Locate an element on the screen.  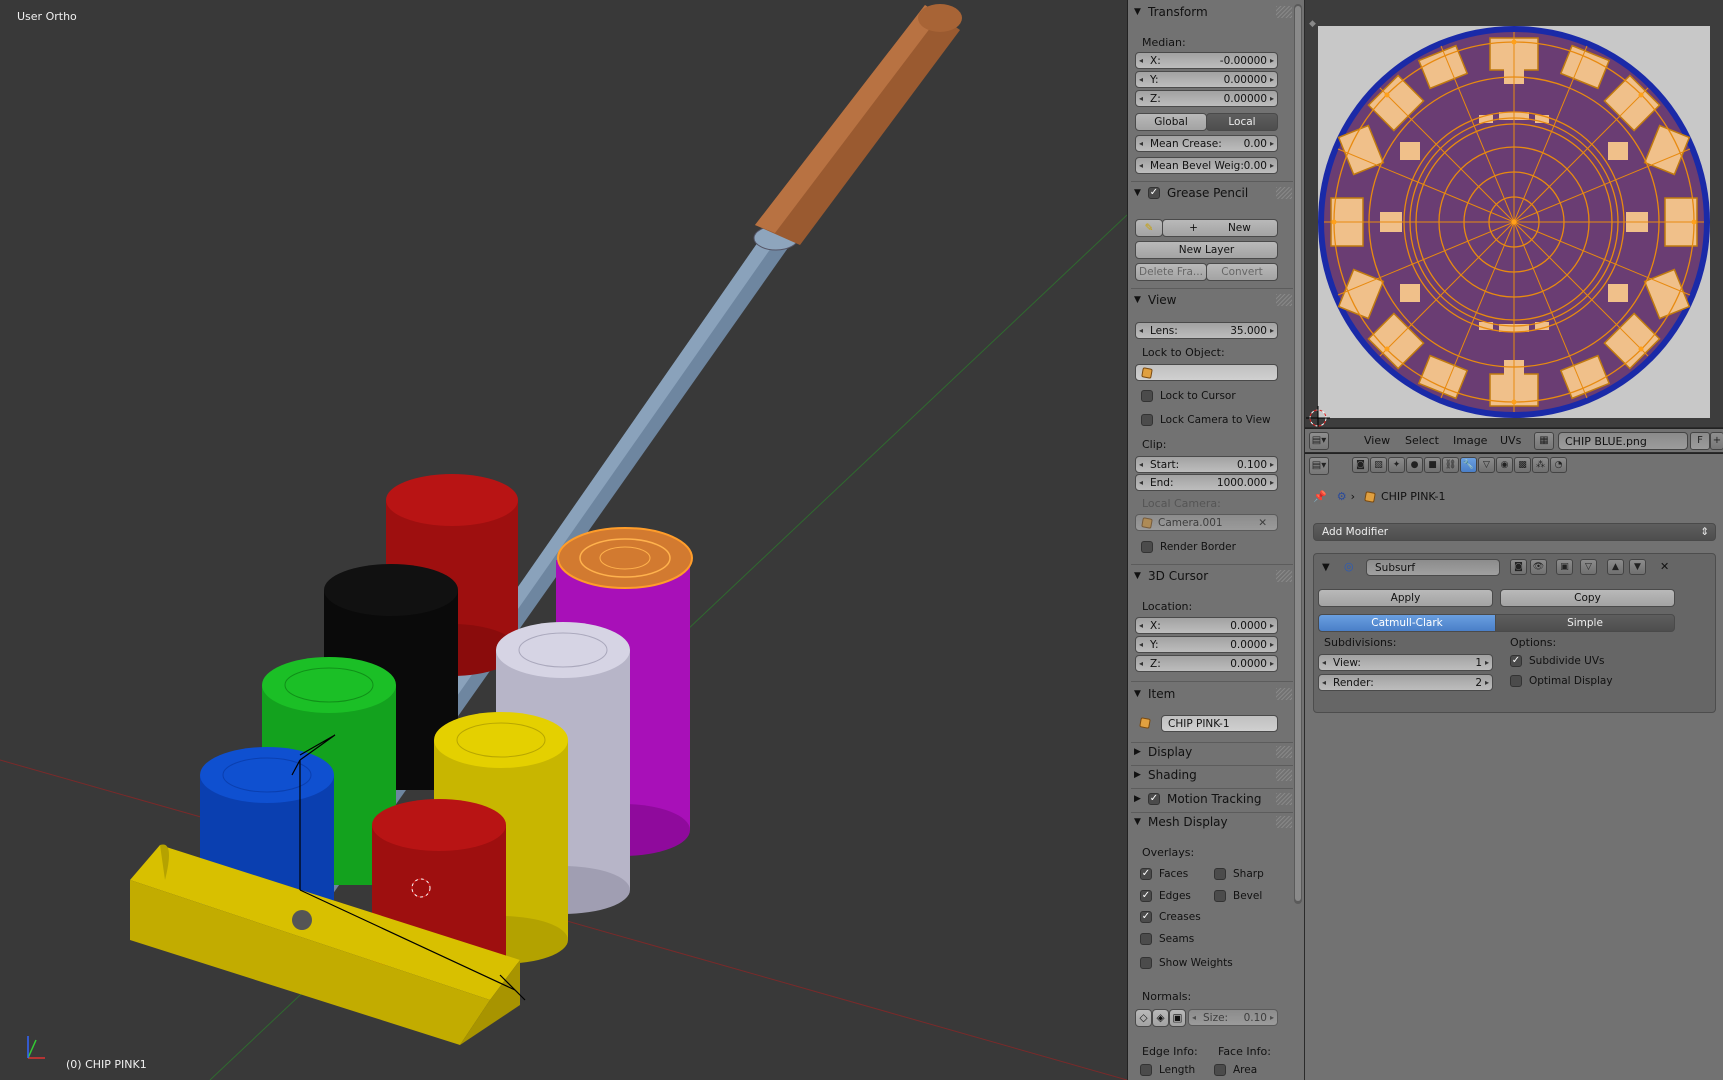
add-modifier-dropdown: Add Modifier ⇕ is located at coordinates (1514, 532).